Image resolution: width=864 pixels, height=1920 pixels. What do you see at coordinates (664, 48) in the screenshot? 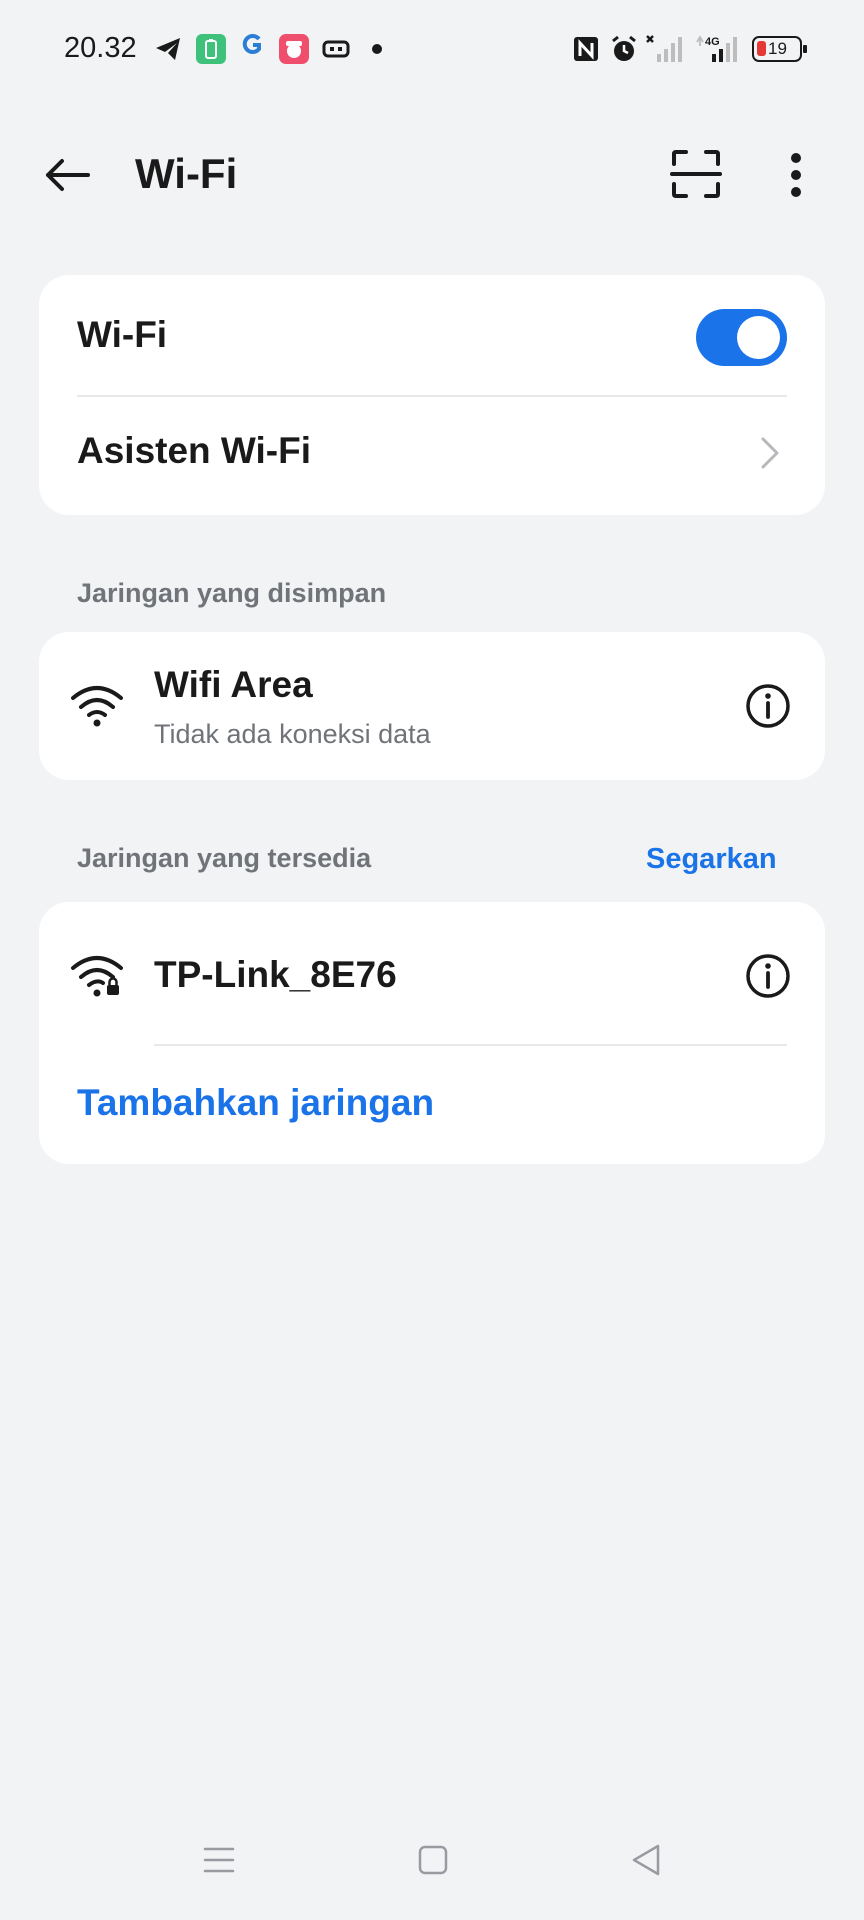
I see `signal-sim1-icon` at bounding box center [664, 48].